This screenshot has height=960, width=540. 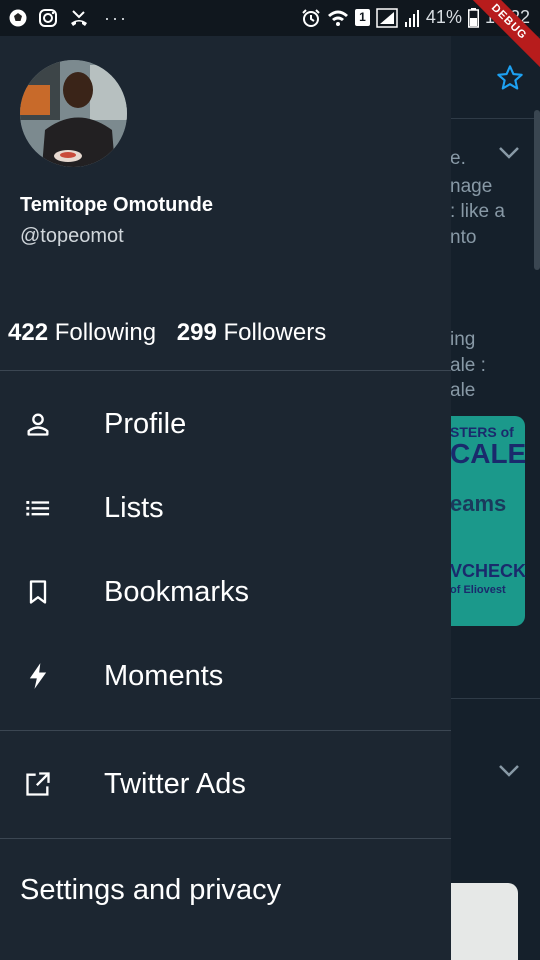 I want to click on card-text: eams, so click(x=478, y=503).